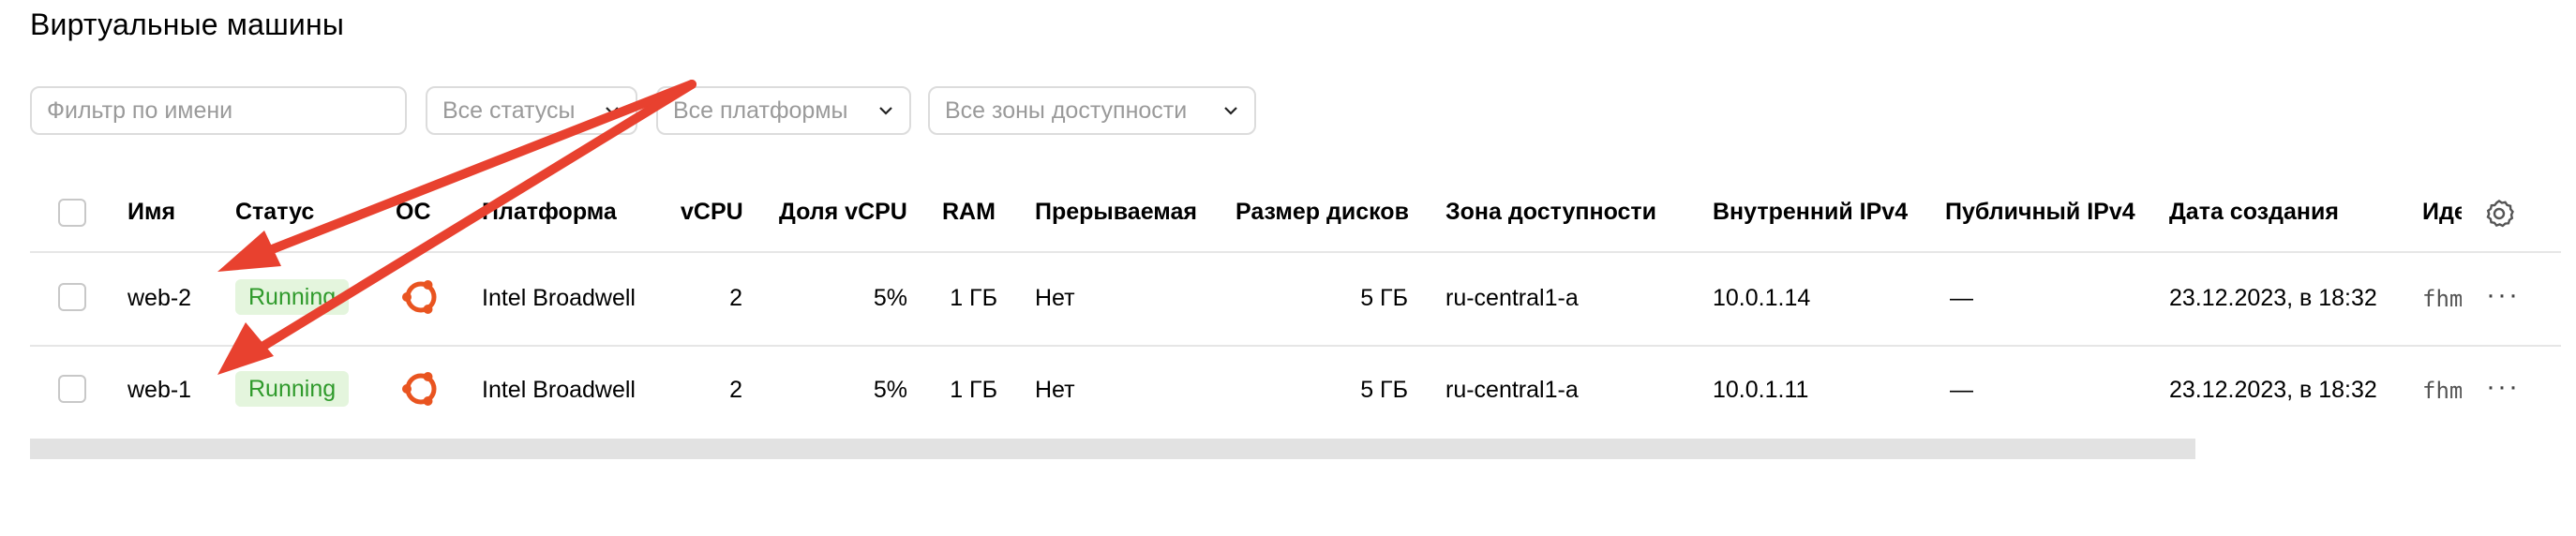 The height and width of the screenshot is (536, 2576). What do you see at coordinates (1811, 213) in the screenshot?
I see `column-header-internal-ipv4: Внутренний IPv4` at bounding box center [1811, 213].